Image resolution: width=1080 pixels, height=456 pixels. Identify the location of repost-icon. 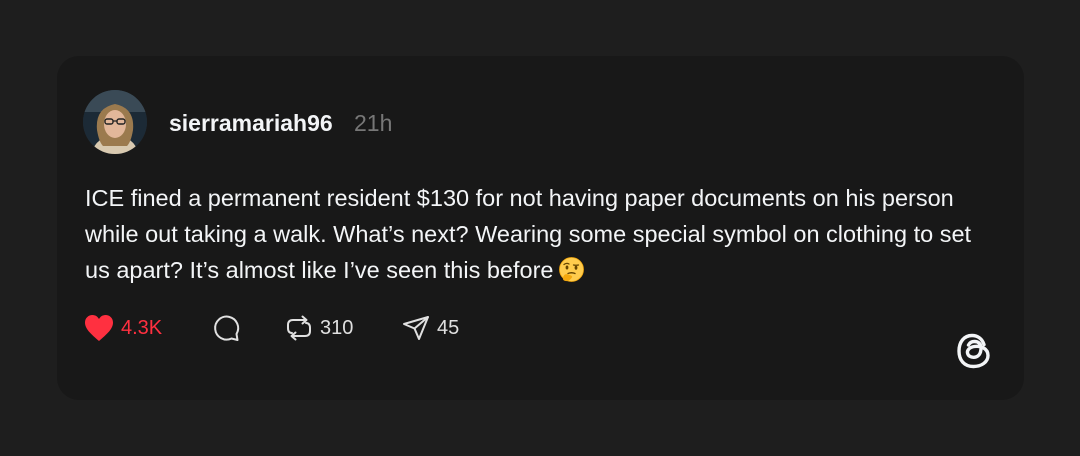
(299, 328).